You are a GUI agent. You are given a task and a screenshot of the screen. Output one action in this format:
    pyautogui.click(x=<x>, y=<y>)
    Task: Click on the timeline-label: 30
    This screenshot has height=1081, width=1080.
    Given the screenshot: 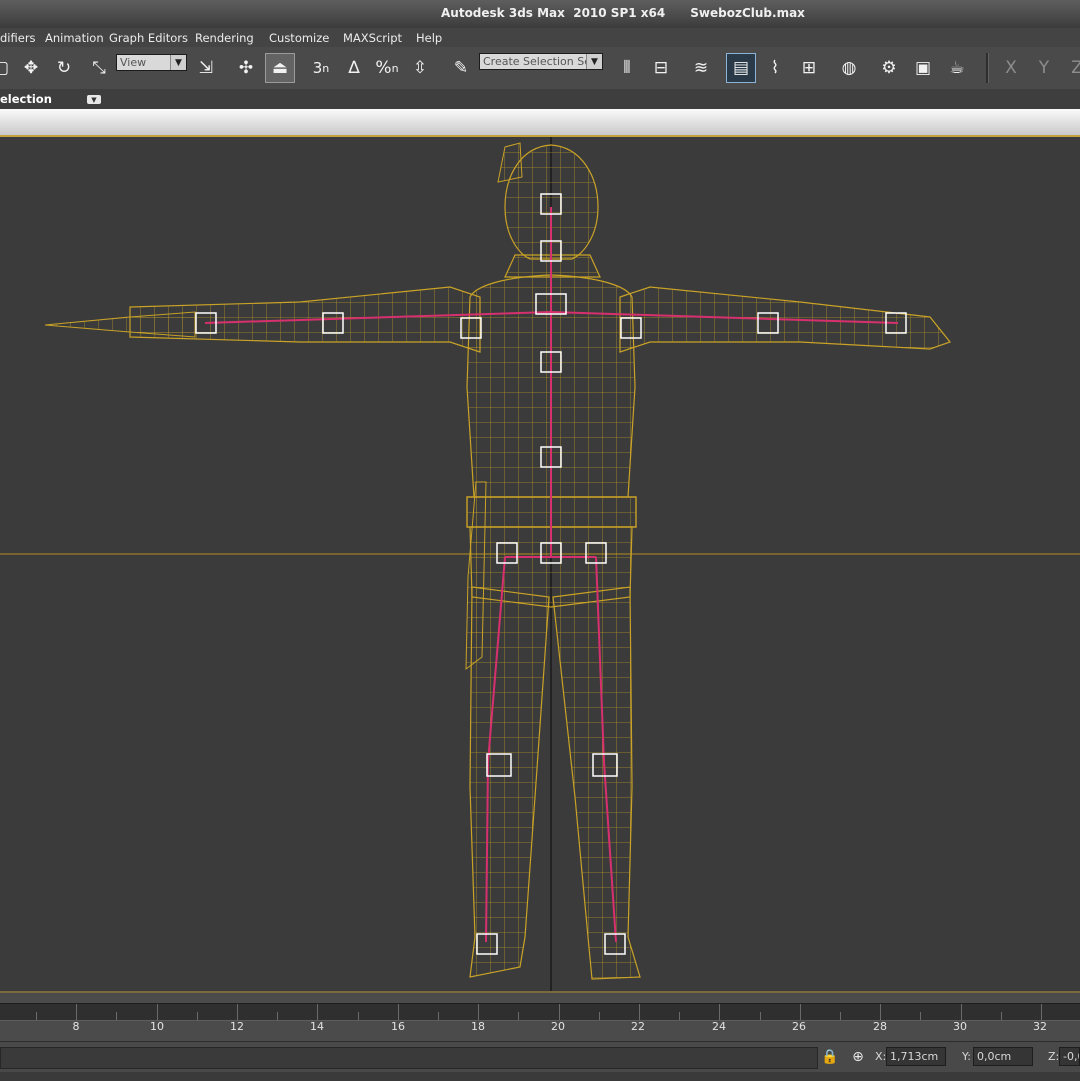 What is the action you would take?
    pyautogui.click(x=960, y=1026)
    